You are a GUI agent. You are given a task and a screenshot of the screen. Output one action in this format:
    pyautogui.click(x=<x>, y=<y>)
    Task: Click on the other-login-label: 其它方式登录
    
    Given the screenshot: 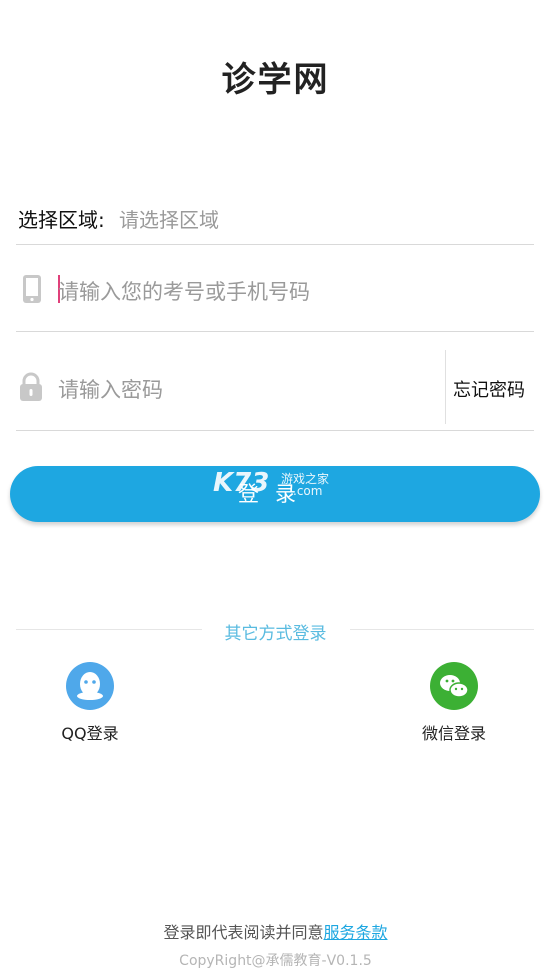 What is the action you would take?
    pyautogui.click(x=275, y=634)
    